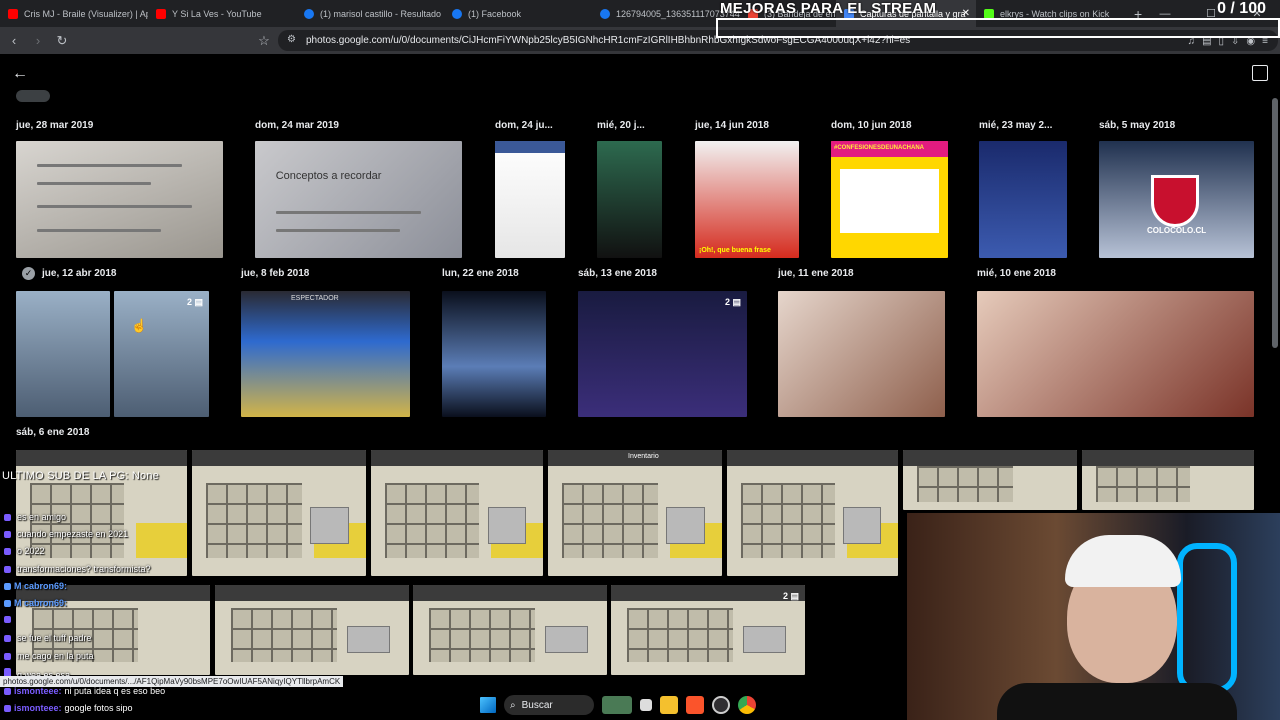 This screenshot has width=1280, height=720. I want to click on chat-message: se fue el tuff padre, so click(47, 638).